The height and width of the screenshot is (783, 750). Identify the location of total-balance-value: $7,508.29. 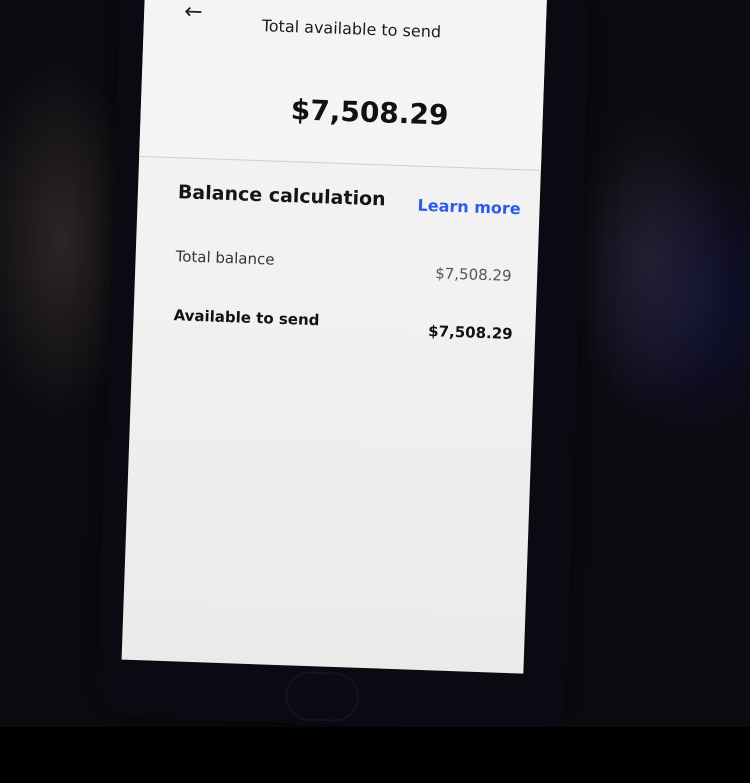
(473, 274).